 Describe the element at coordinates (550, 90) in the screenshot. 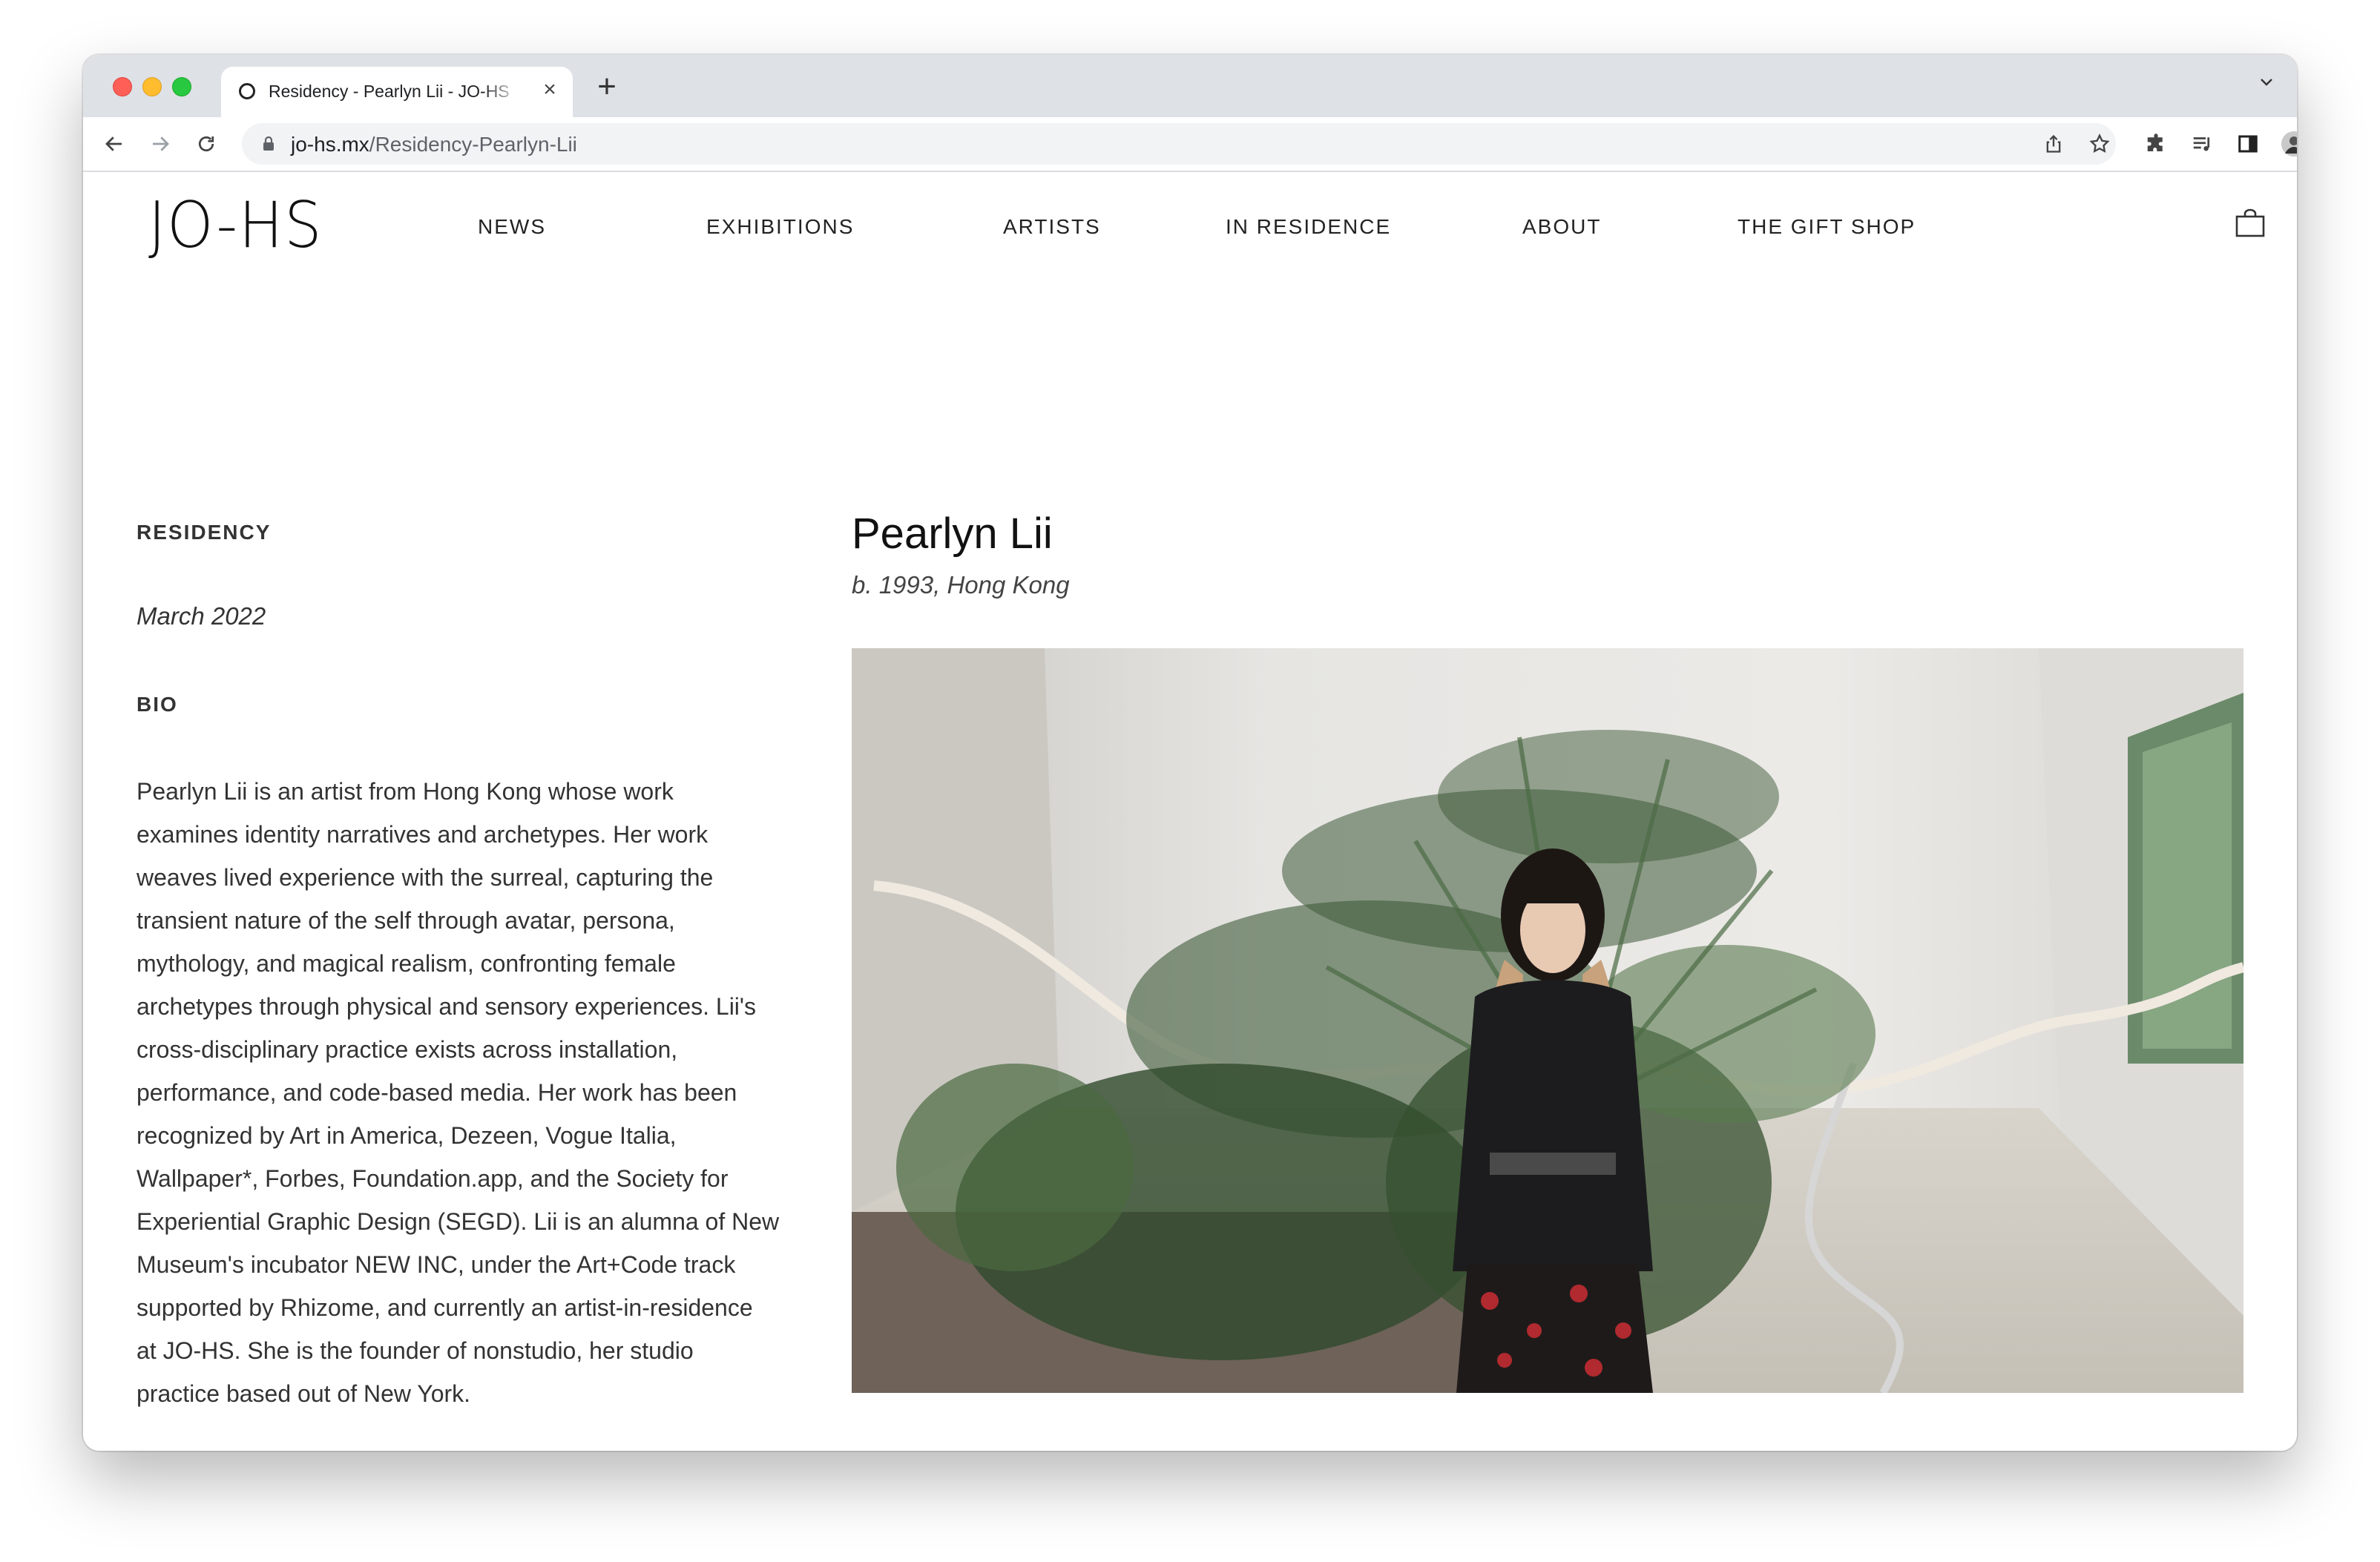

I see `tab-close-icon: ×` at that location.